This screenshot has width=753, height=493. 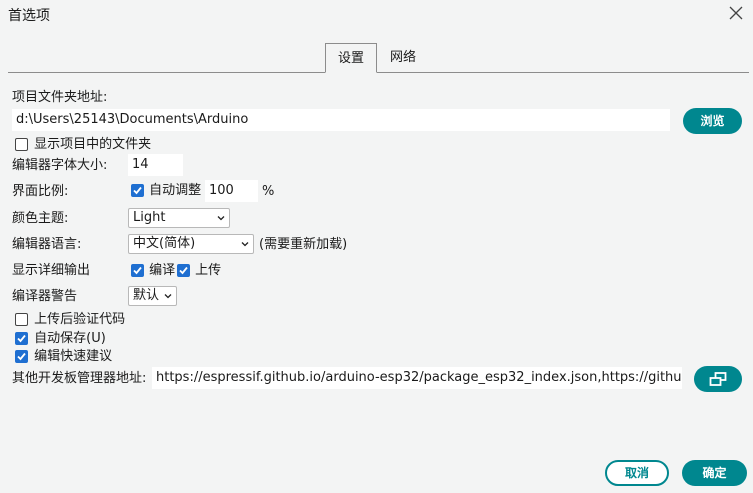 I want to click on autosave-label: 自动保存(U), so click(x=70, y=338).